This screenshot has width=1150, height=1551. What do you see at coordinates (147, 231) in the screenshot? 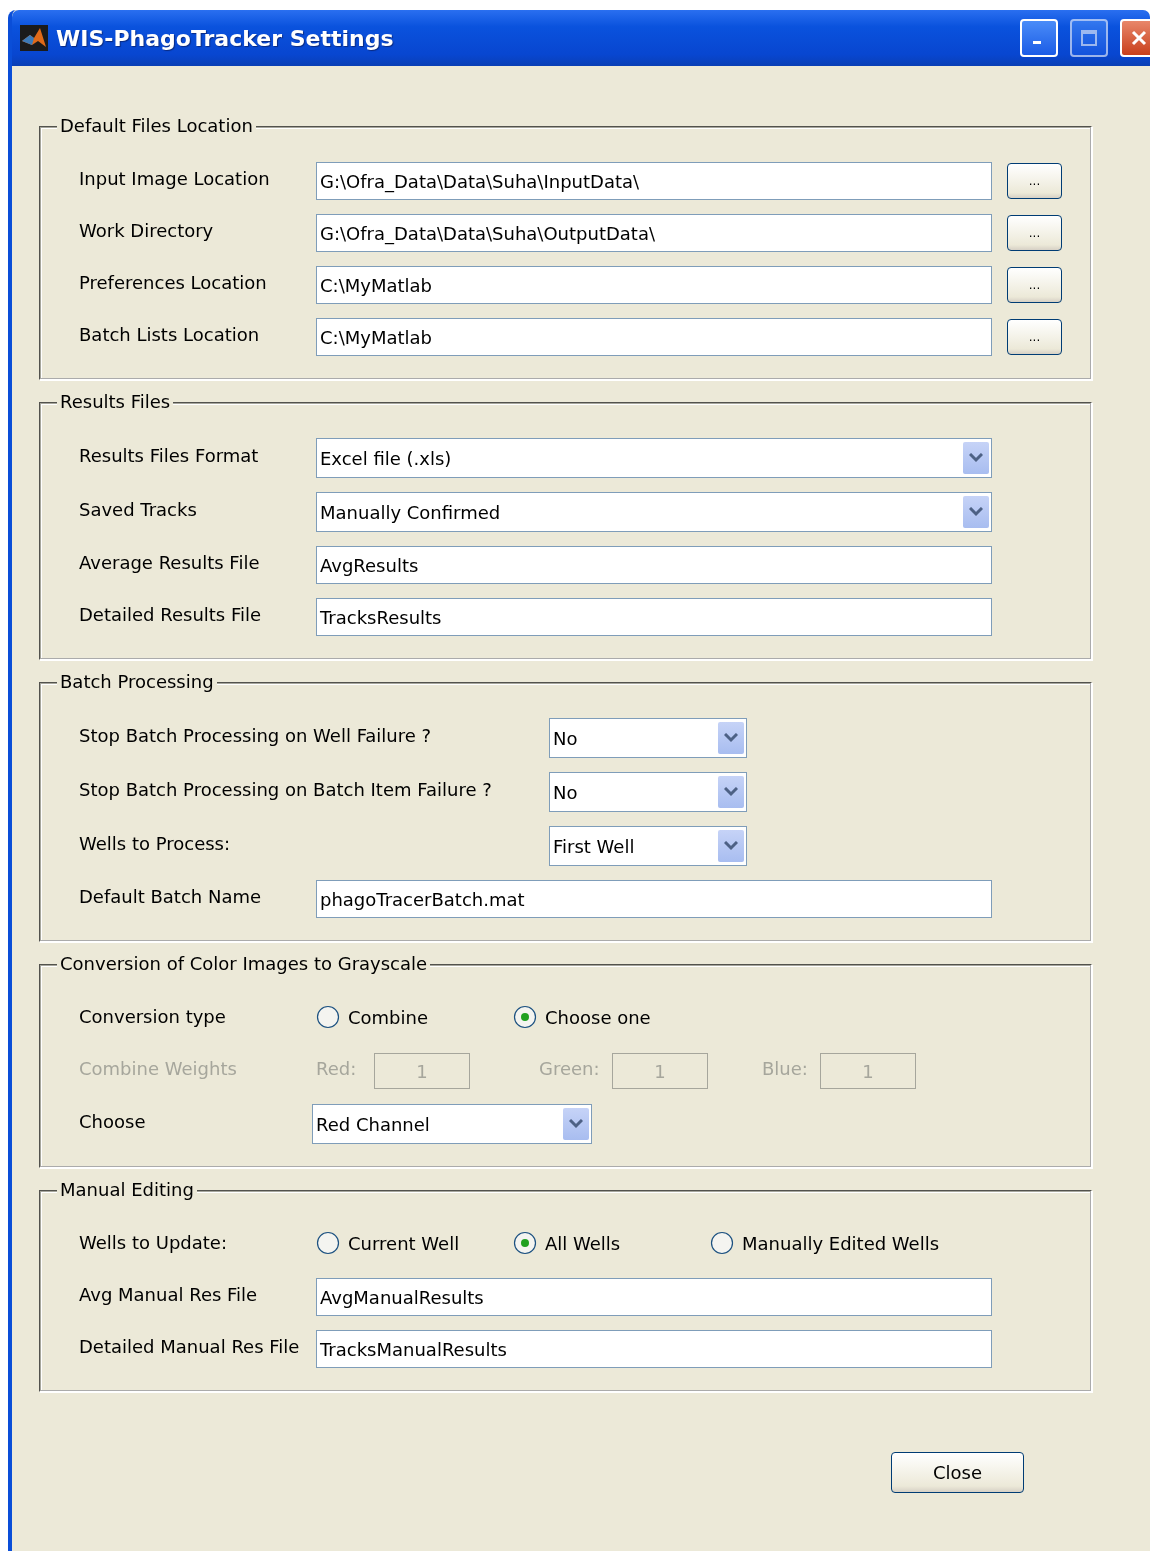
I see `field-label: Work Directory` at bounding box center [147, 231].